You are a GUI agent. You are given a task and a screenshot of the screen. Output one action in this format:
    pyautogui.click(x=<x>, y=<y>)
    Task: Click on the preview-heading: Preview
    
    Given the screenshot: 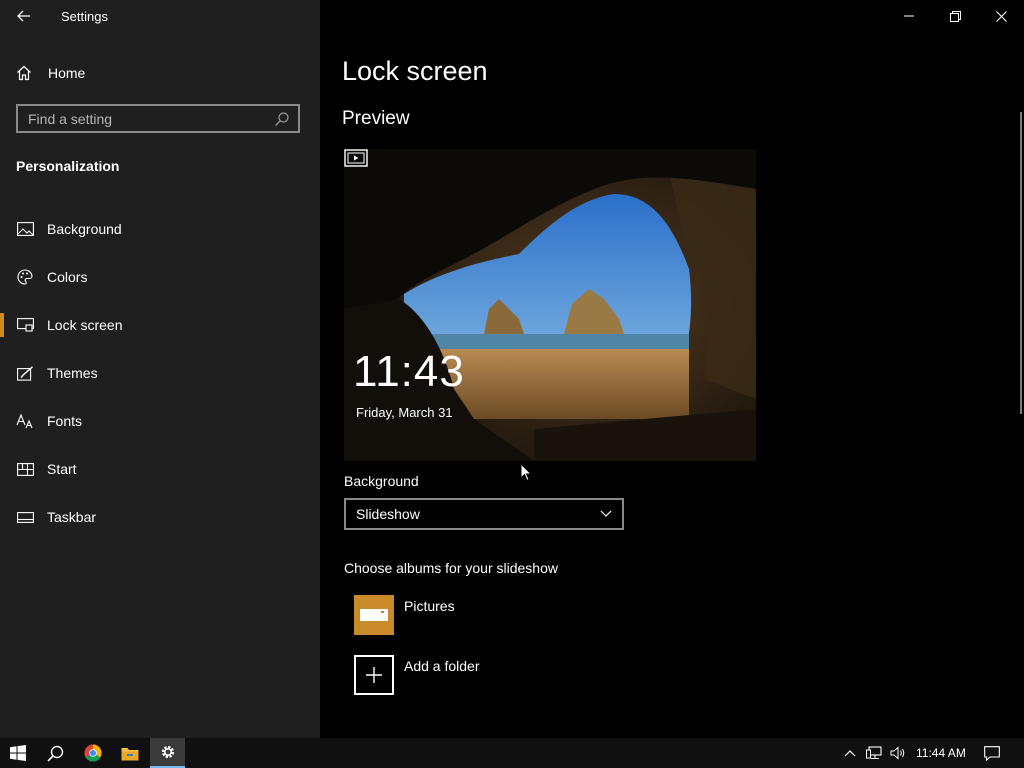 What is the action you would take?
    pyautogui.click(x=376, y=118)
    